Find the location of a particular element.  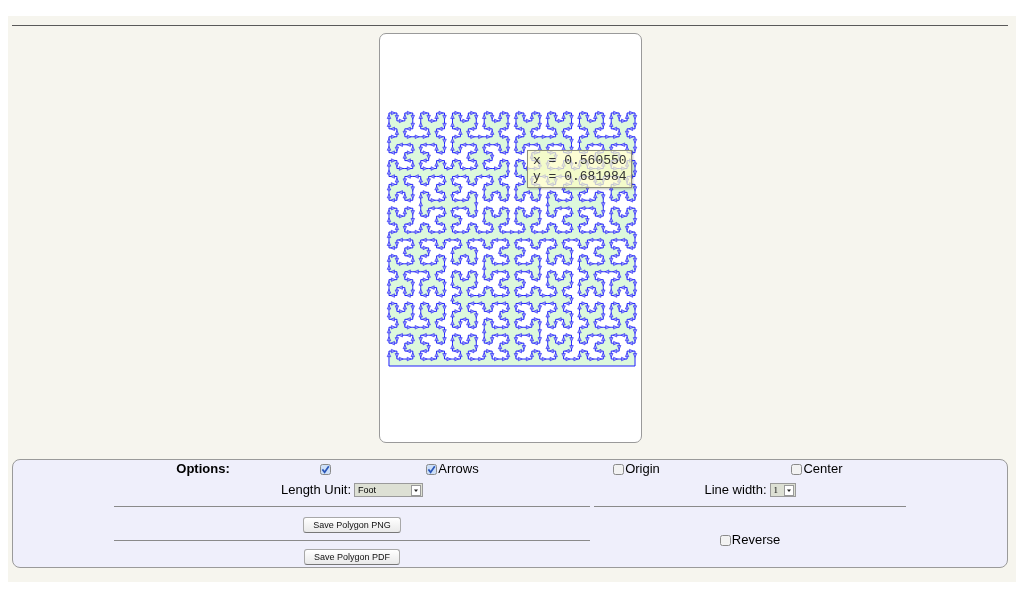

save-button: Save Polygon PDF is located at coordinates (351, 557).